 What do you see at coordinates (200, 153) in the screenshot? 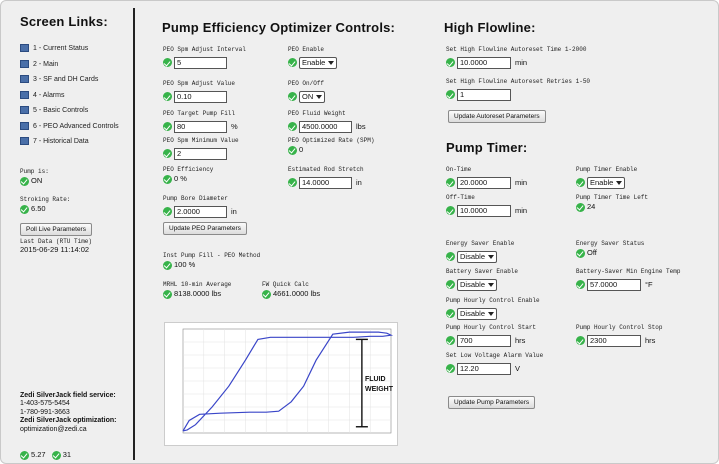
I see `peo-spm-min-input: 2` at bounding box center [200, 153].